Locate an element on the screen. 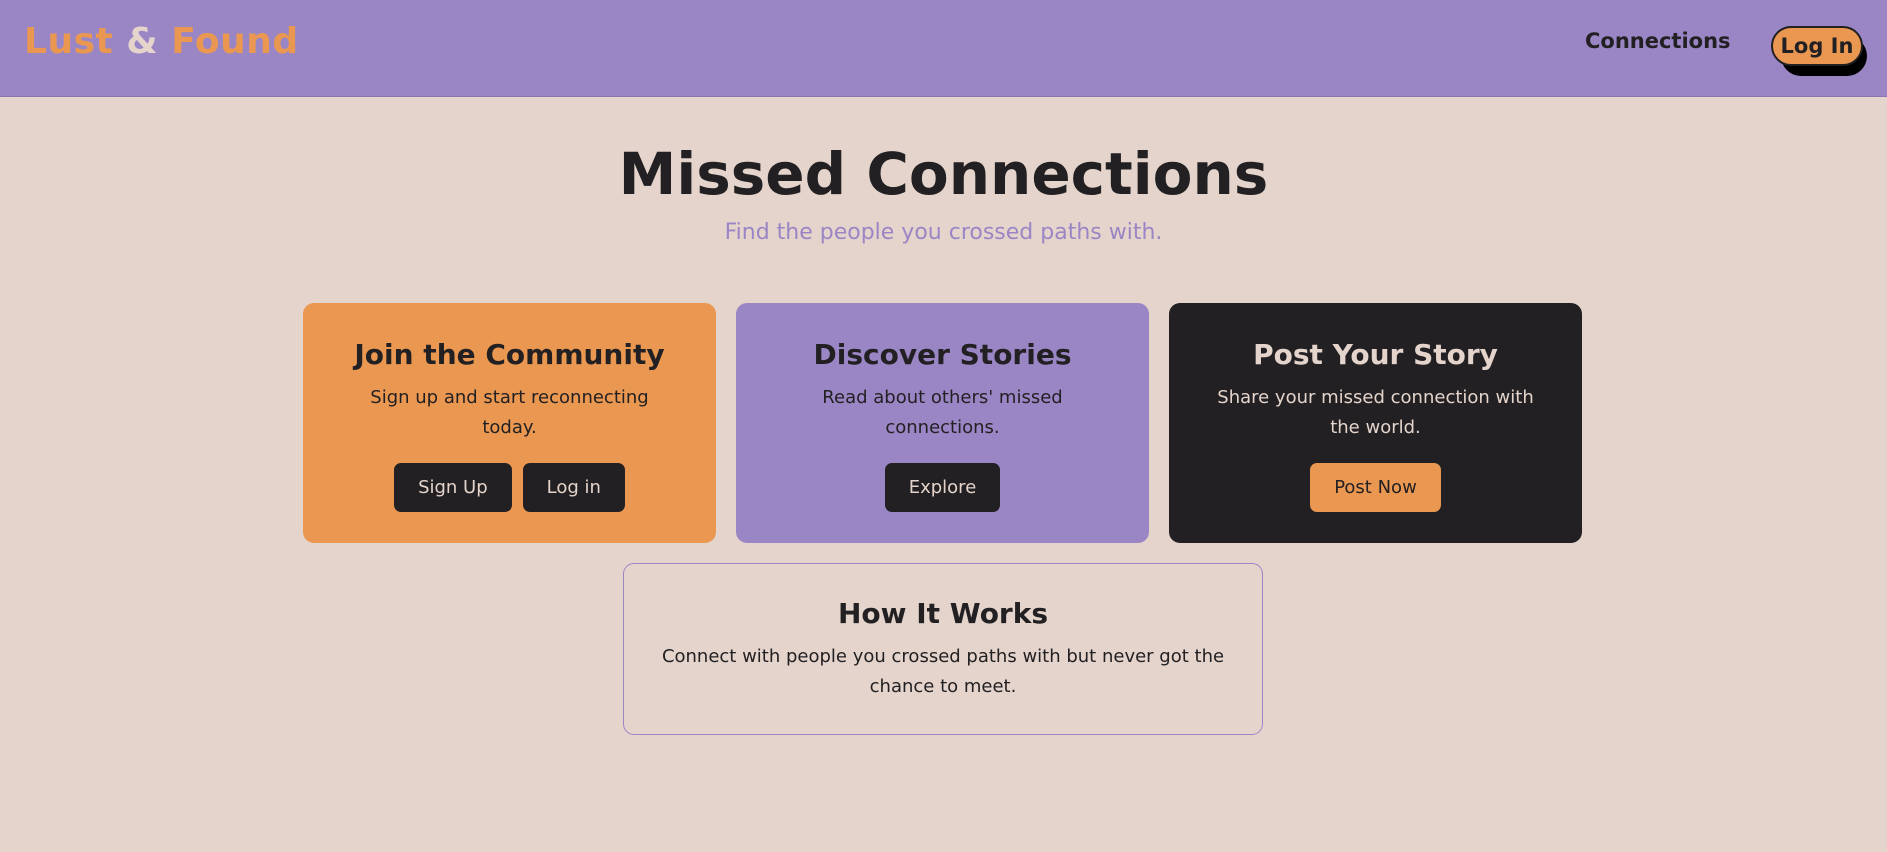 This screenshot has height=852, width=1887. discover-card-text: Read about others' missed connections. is located at coordinates (942, 412).